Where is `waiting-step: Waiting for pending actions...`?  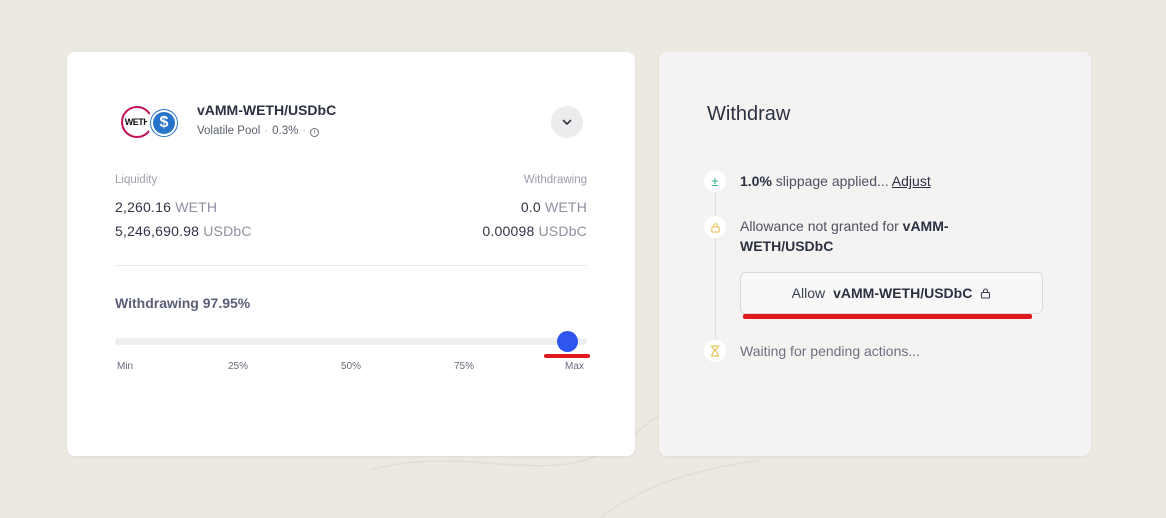 waiting-step: Waiting for pending actions... is located at coordinates (830, 351).